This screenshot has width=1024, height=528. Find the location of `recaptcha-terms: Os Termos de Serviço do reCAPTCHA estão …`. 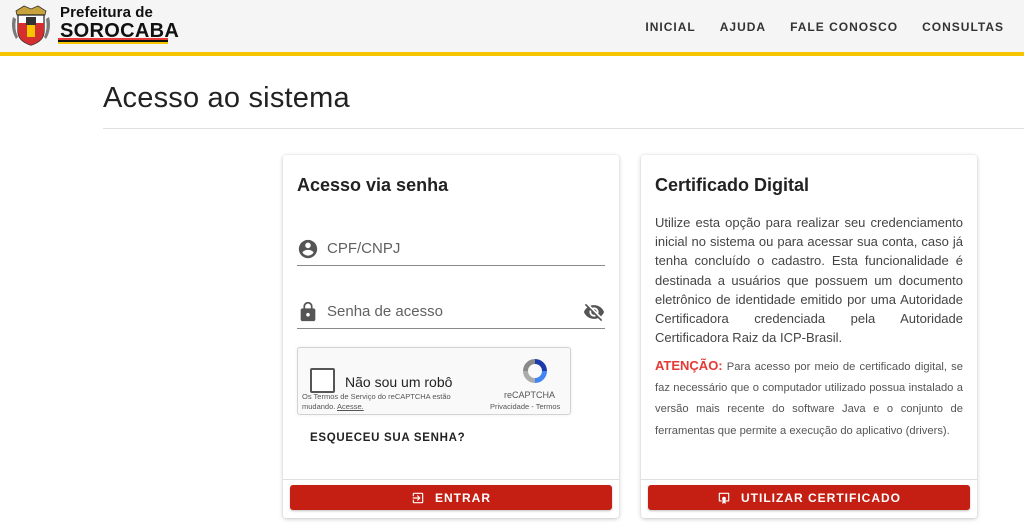

recaptcha-terms: Os Termos de Serviço do reCAPTCHA estão … is located at coordinates (376, 401).